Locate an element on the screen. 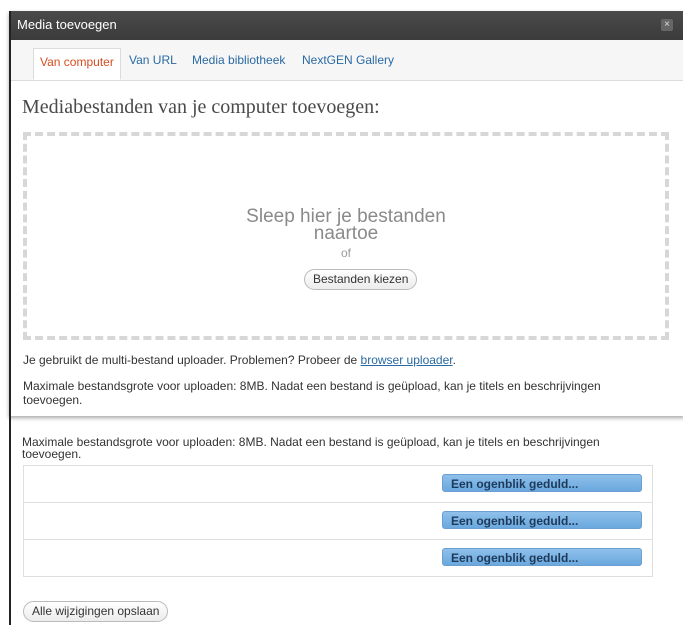 The image size is (683, 625). tab-from-url: Van URL is located at coordinates (153, 60).